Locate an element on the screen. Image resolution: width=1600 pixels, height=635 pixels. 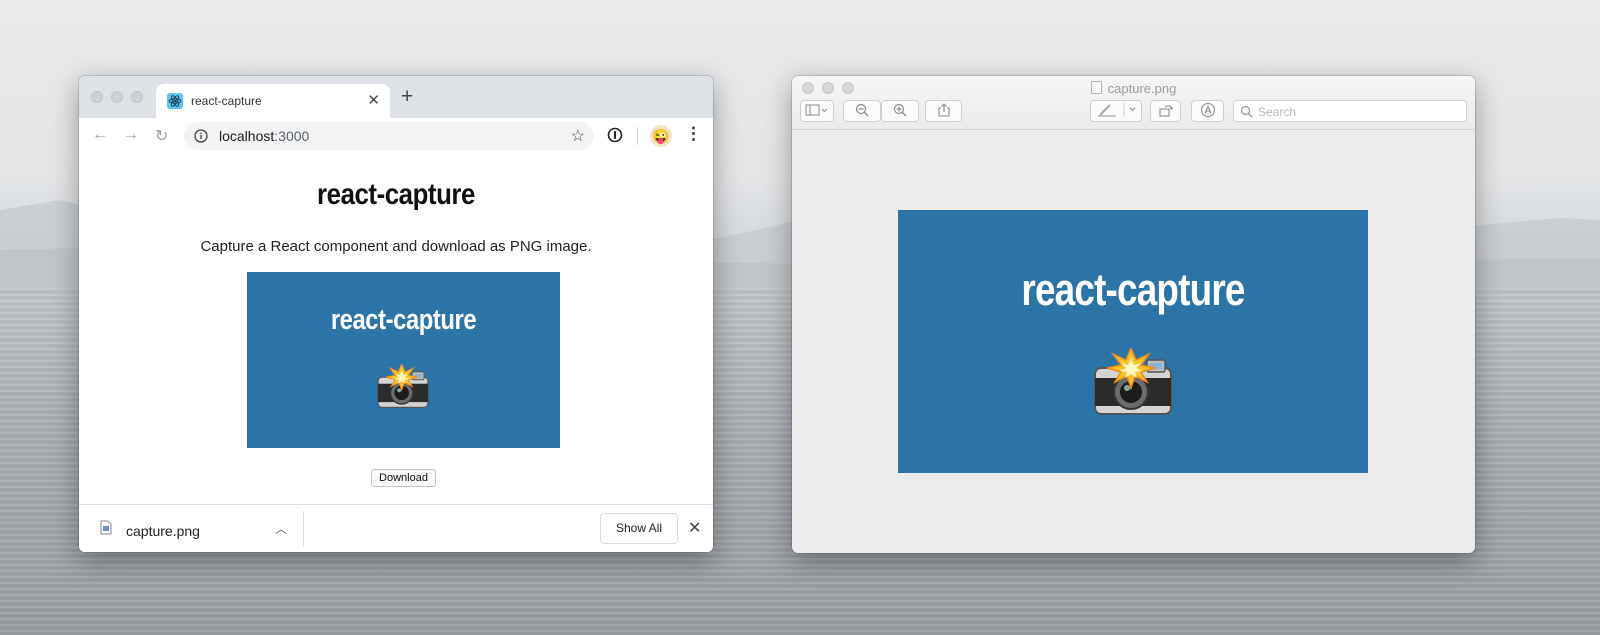
url-text: localhost:3000 is located at coordinates (264, 136).